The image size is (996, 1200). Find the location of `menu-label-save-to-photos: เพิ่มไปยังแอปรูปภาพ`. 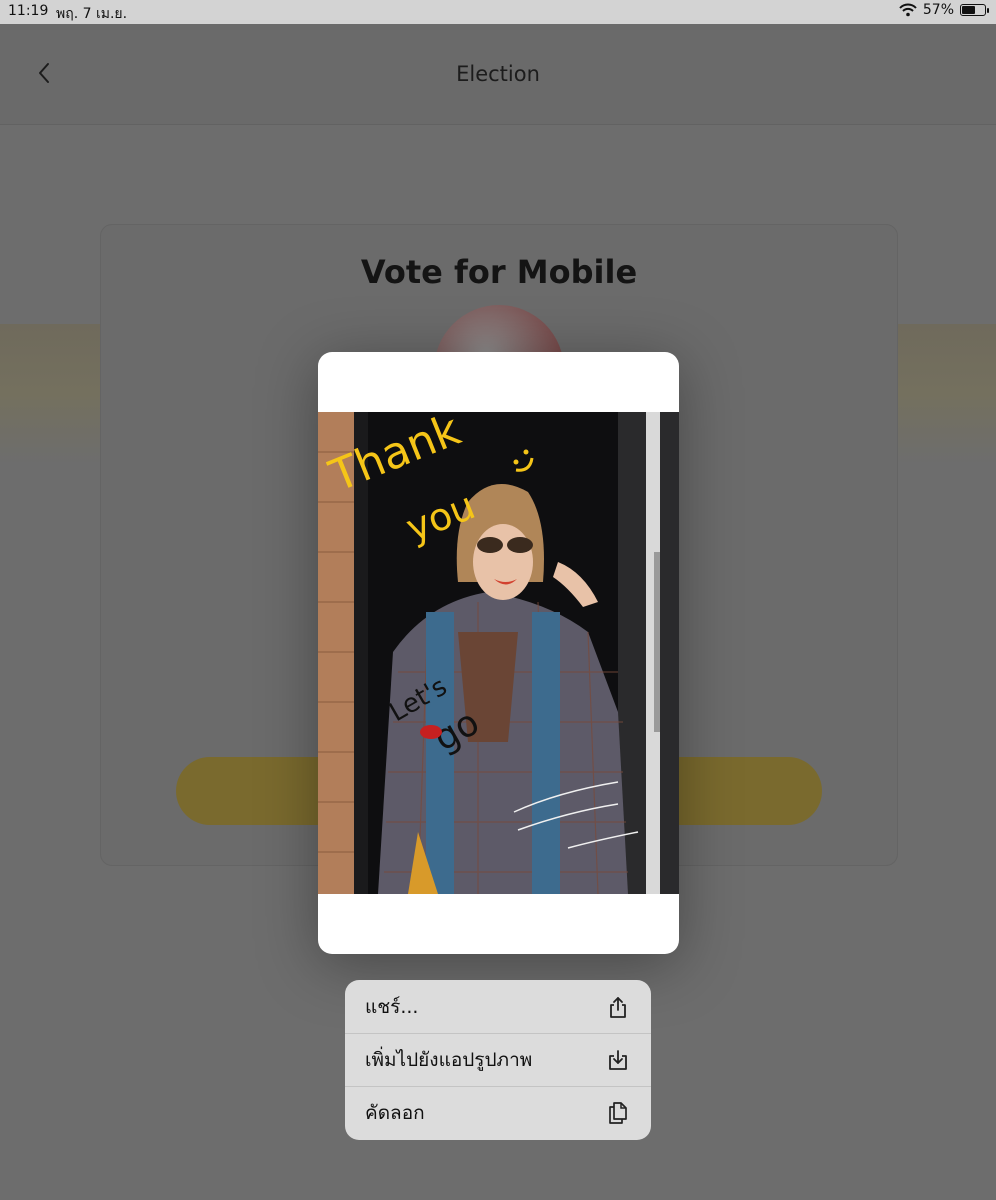

menu-label-save-to-photos: เพิ่มไปยังแอปรูปภาพ is located at coordinates (449, 1060).